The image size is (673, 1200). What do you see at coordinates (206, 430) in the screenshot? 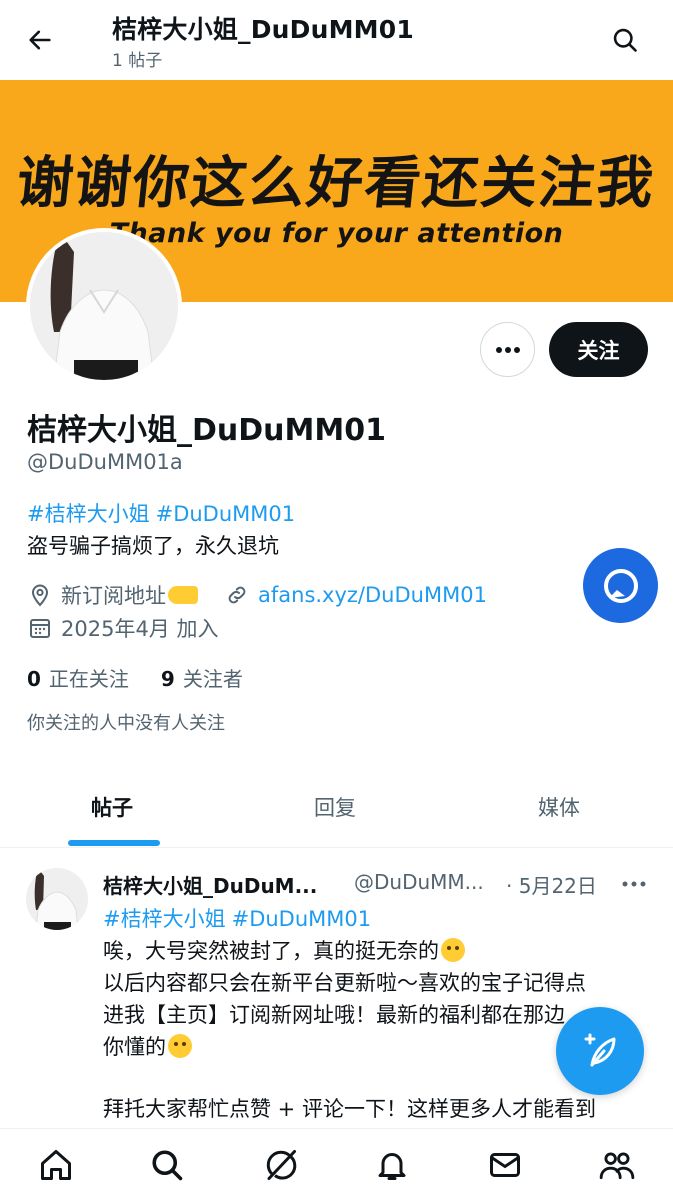
I see `profile-display-name: 桔梓大小姐_DuDuMM01` at bounding box center [206, 430].